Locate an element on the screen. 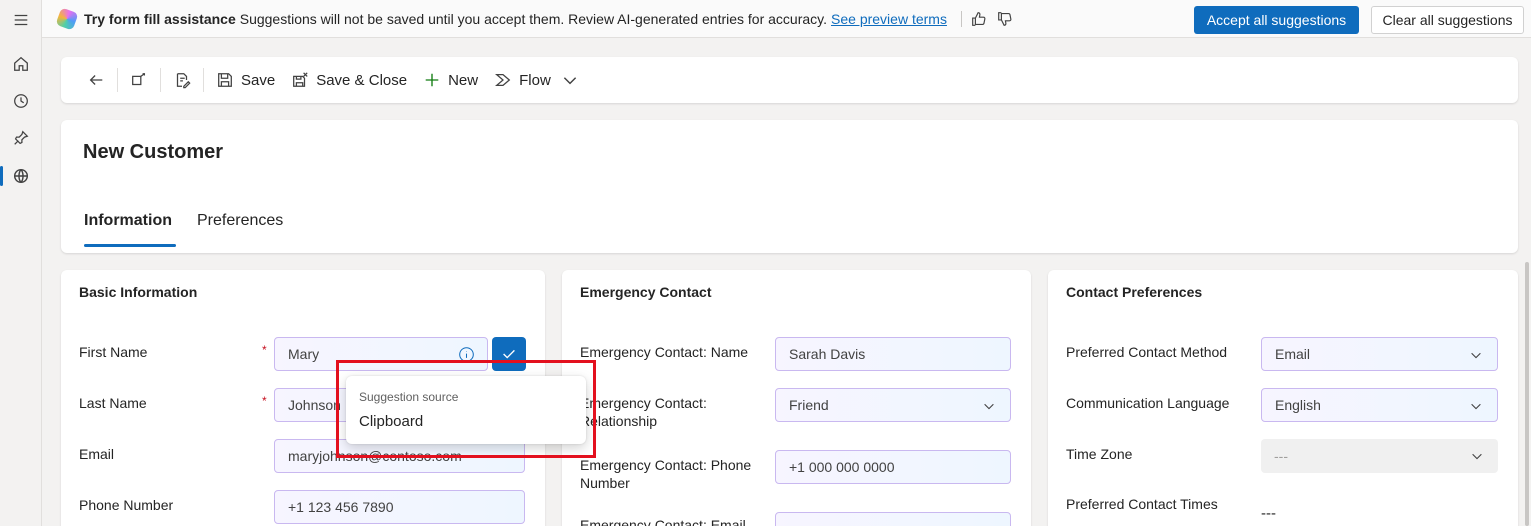 The width and height of the screenshot is (1531, 526). thumbs-up-icon is located at coordinates (979, 19).